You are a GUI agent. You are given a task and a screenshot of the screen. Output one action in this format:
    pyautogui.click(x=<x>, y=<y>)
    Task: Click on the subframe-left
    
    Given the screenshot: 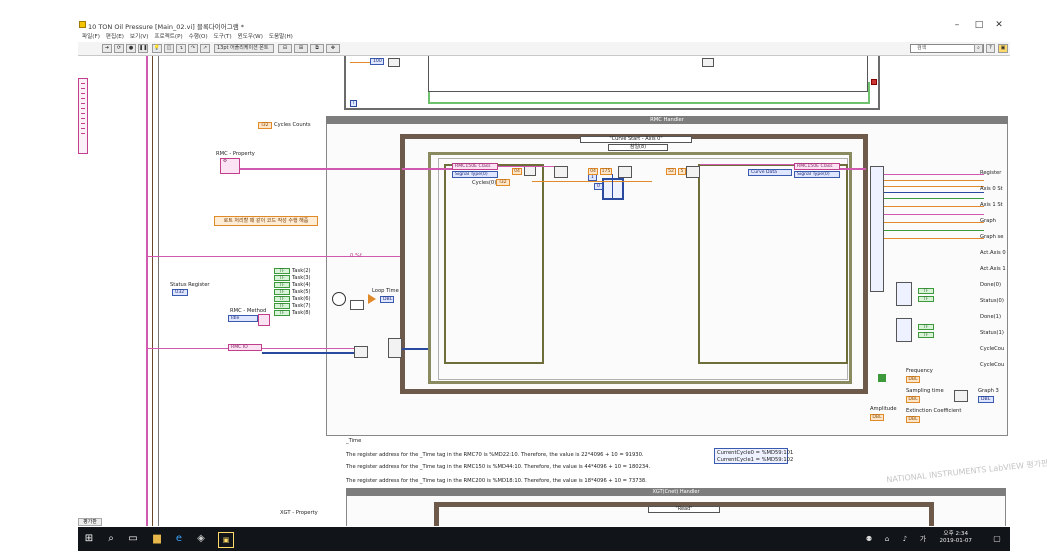 What is the action you would take?
    pyautogui.click(x=494, y=264)
    